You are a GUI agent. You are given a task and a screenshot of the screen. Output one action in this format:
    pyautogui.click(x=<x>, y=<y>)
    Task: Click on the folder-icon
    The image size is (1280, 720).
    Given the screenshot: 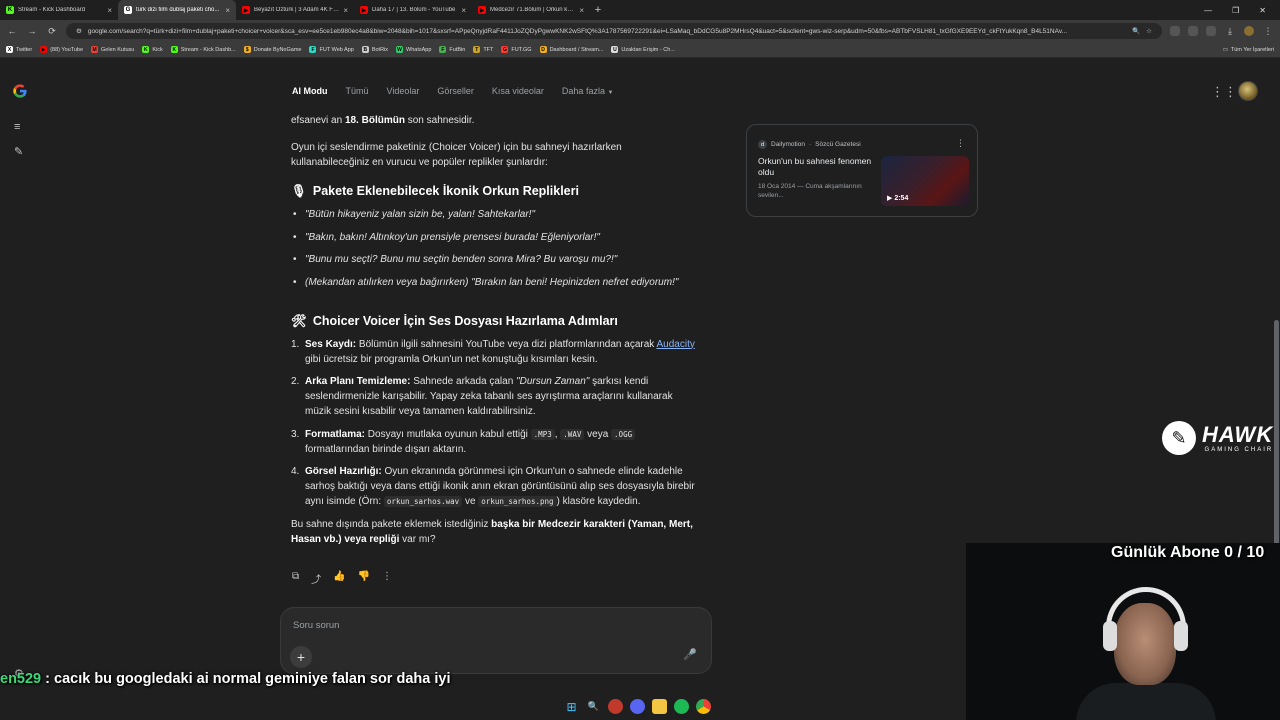 What is the action you would take?
    pyautogui.click(x=659, y=706)
    